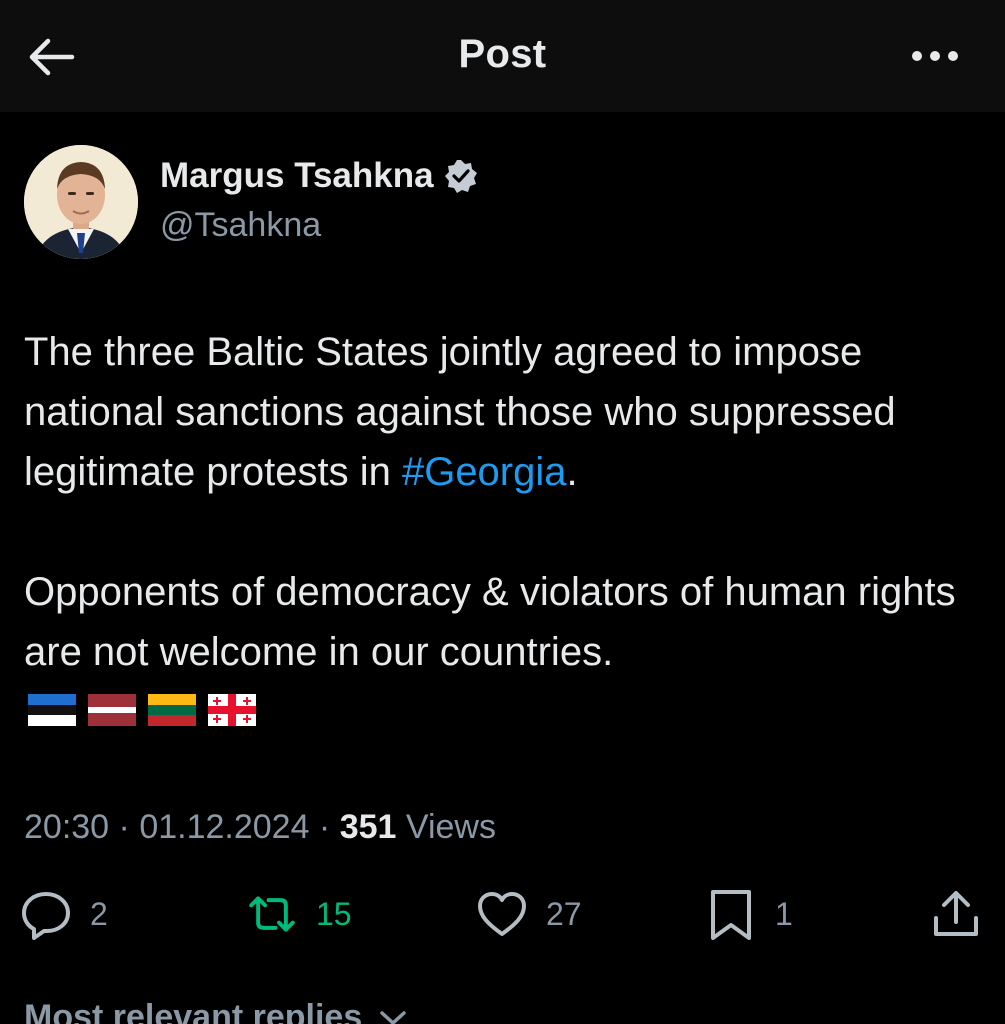 This screenshot has height=1024, width=1005. Describe the element at coordinates (240, 225) in the screenshot. I see `author-handle: @Tsahkna` at that location.